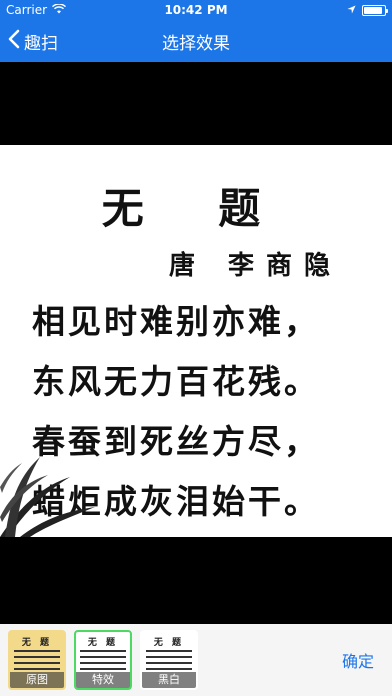 The height and width of the screenshot is (696, 392). Describe the element at coordinates (196, 10) in the screenshot. I see `status-bar: Carrier 10:42 PM` at that location.